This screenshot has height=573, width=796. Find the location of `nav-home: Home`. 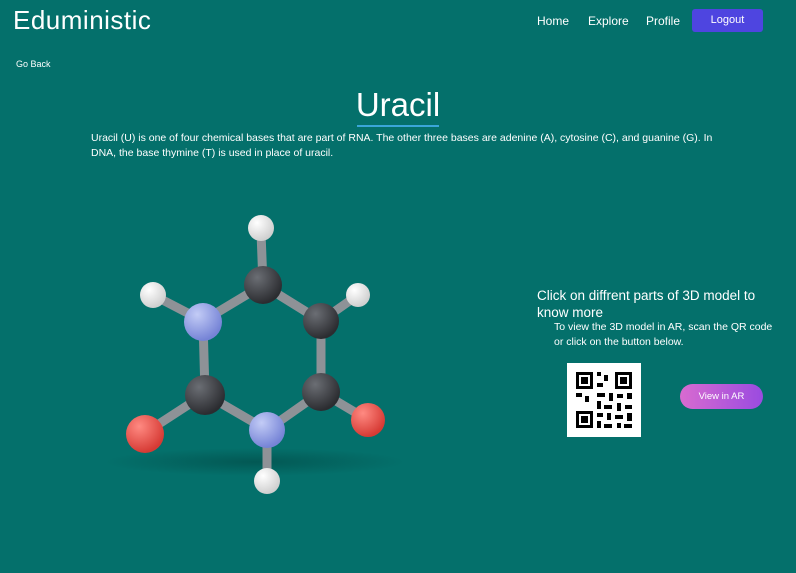

nav-home: Home is located at coordinates (553, 21).